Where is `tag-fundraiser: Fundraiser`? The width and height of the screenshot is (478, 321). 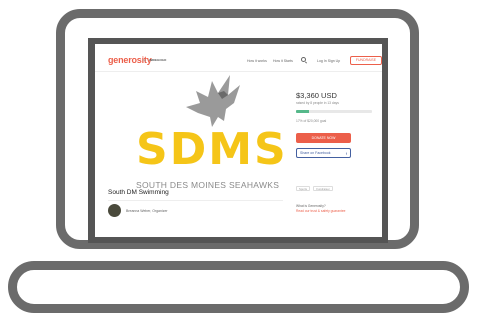
tag-fundraiser: Fundraiser is located at coordinates (323, 188).